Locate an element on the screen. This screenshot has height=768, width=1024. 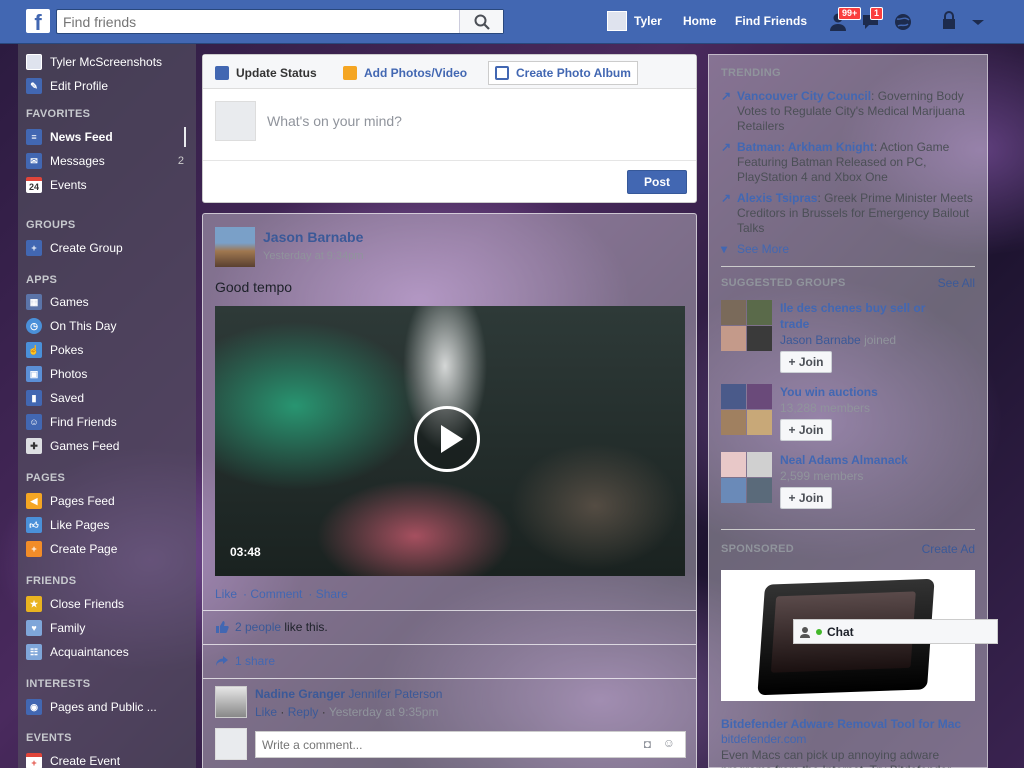
bookmark-icon: ▮ is located at coordinates (34, 398).